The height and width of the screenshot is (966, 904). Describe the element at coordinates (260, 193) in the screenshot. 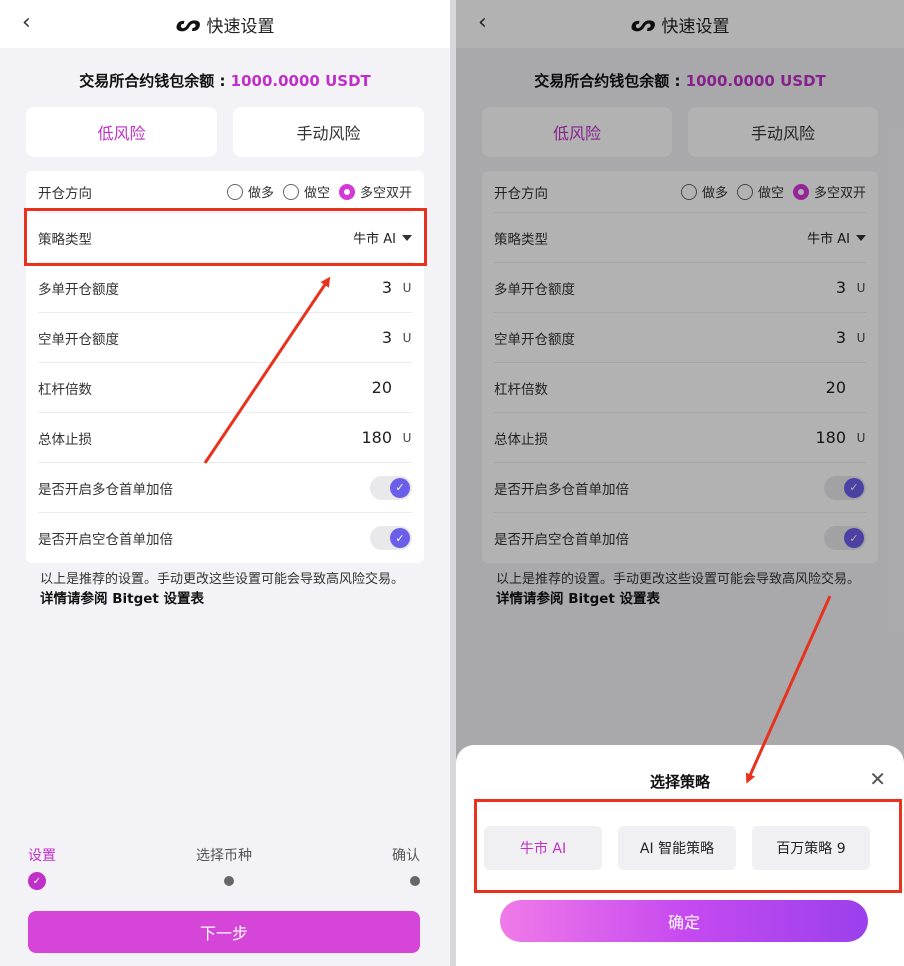

I see `radio-long-label: 做多` at that location.